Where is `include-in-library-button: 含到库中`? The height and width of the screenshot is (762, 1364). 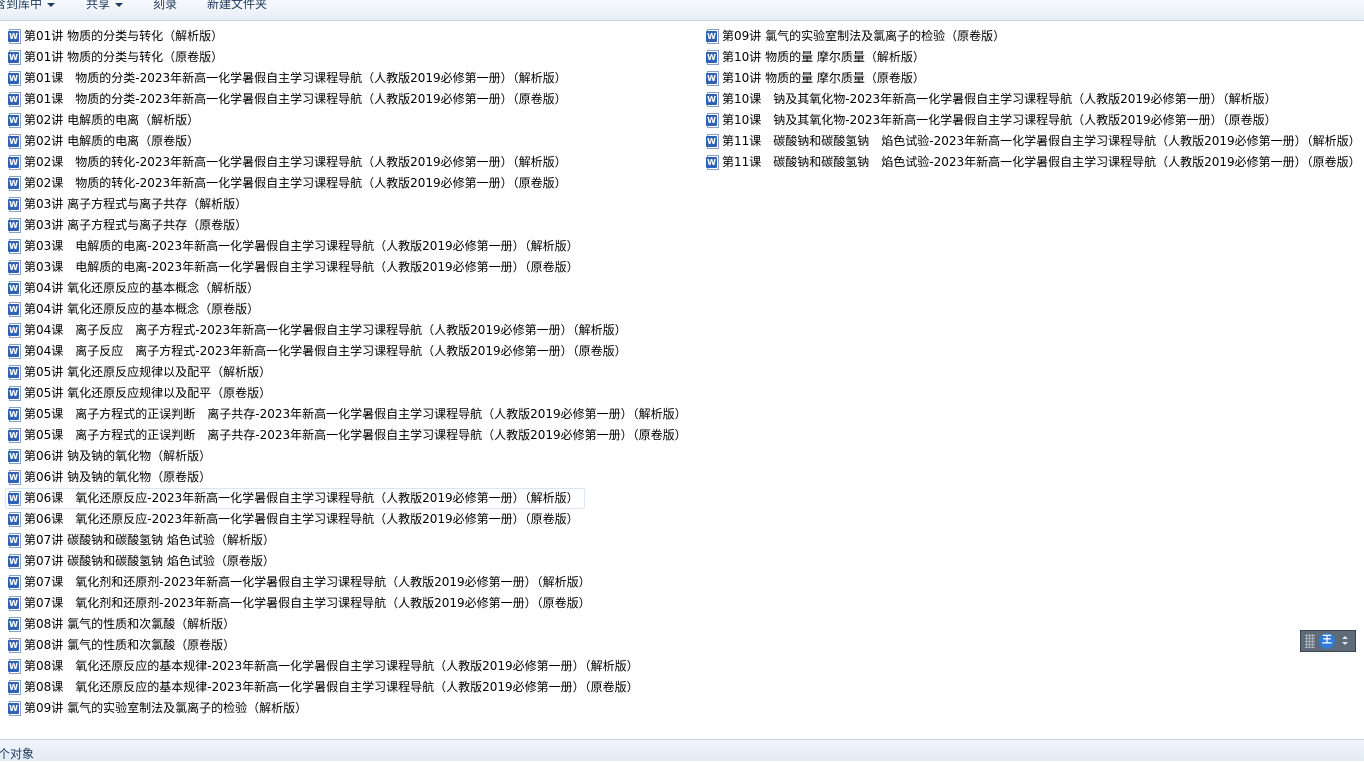 include-in-library-button: 含到库中 is located at coordinates (28, 6).